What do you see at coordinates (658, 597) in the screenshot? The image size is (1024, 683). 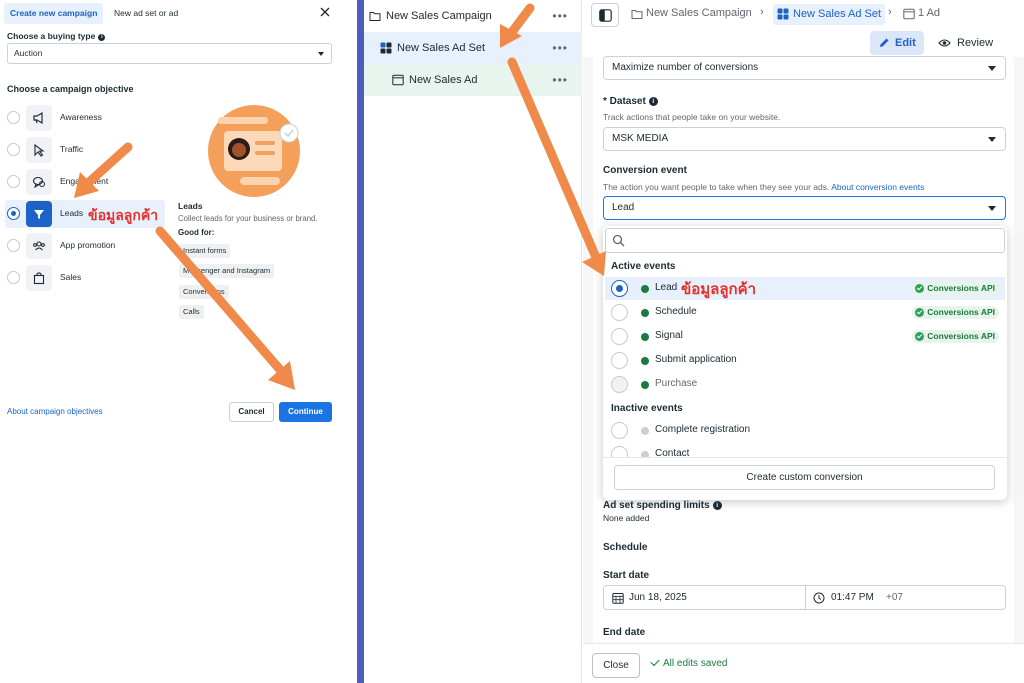 I see `start-date-input: Jun 18, 2025` at bounding box center [658, 597].